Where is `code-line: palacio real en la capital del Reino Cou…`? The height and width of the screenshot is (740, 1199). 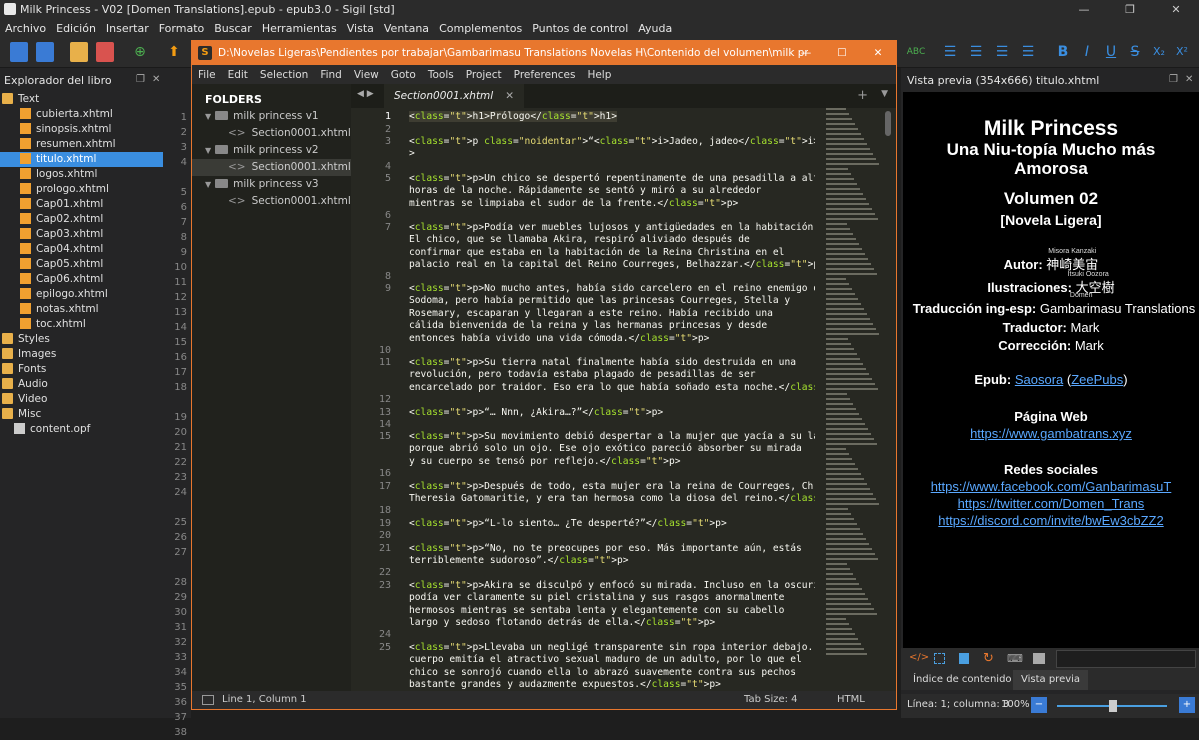
code-line: palacio real en la capital del Reino Cou… is located at coordinates (612, 264).